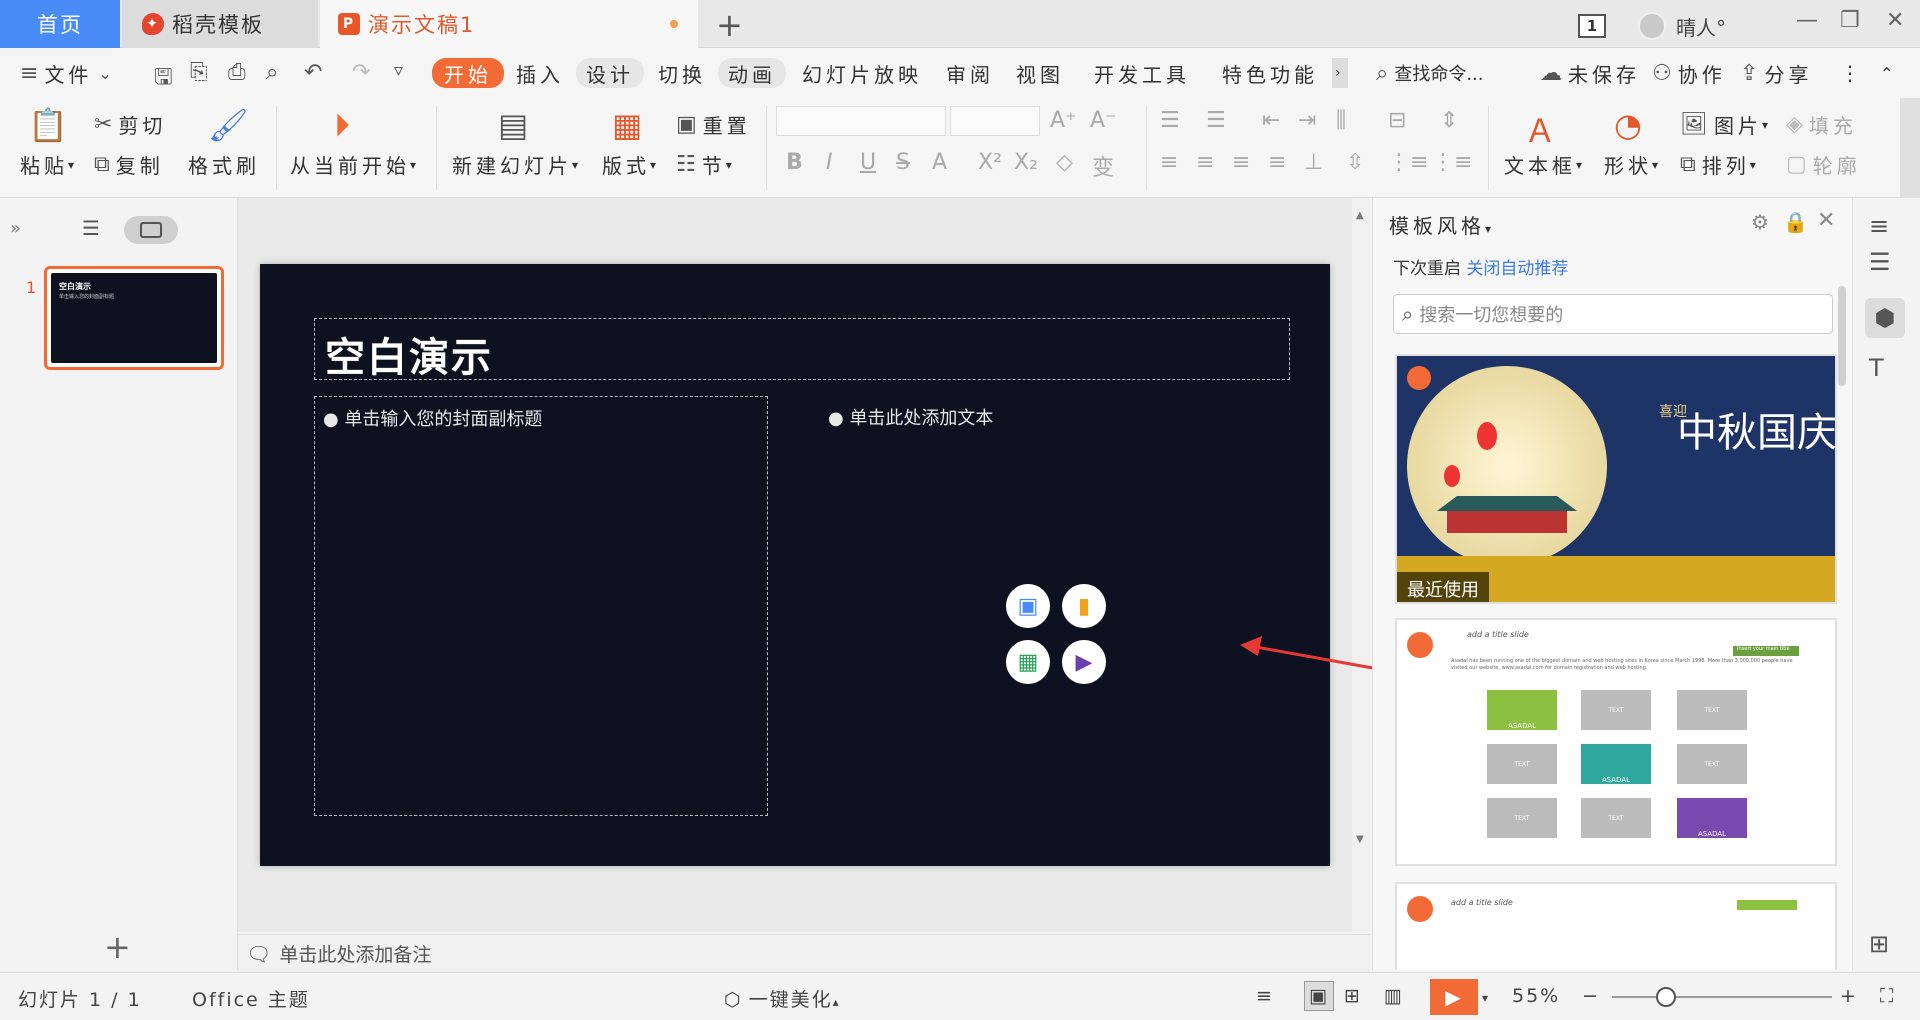  Describe the element at coordinates (1849, 996) in the screenshot. I see `zoom-in-icon: +` at that location.